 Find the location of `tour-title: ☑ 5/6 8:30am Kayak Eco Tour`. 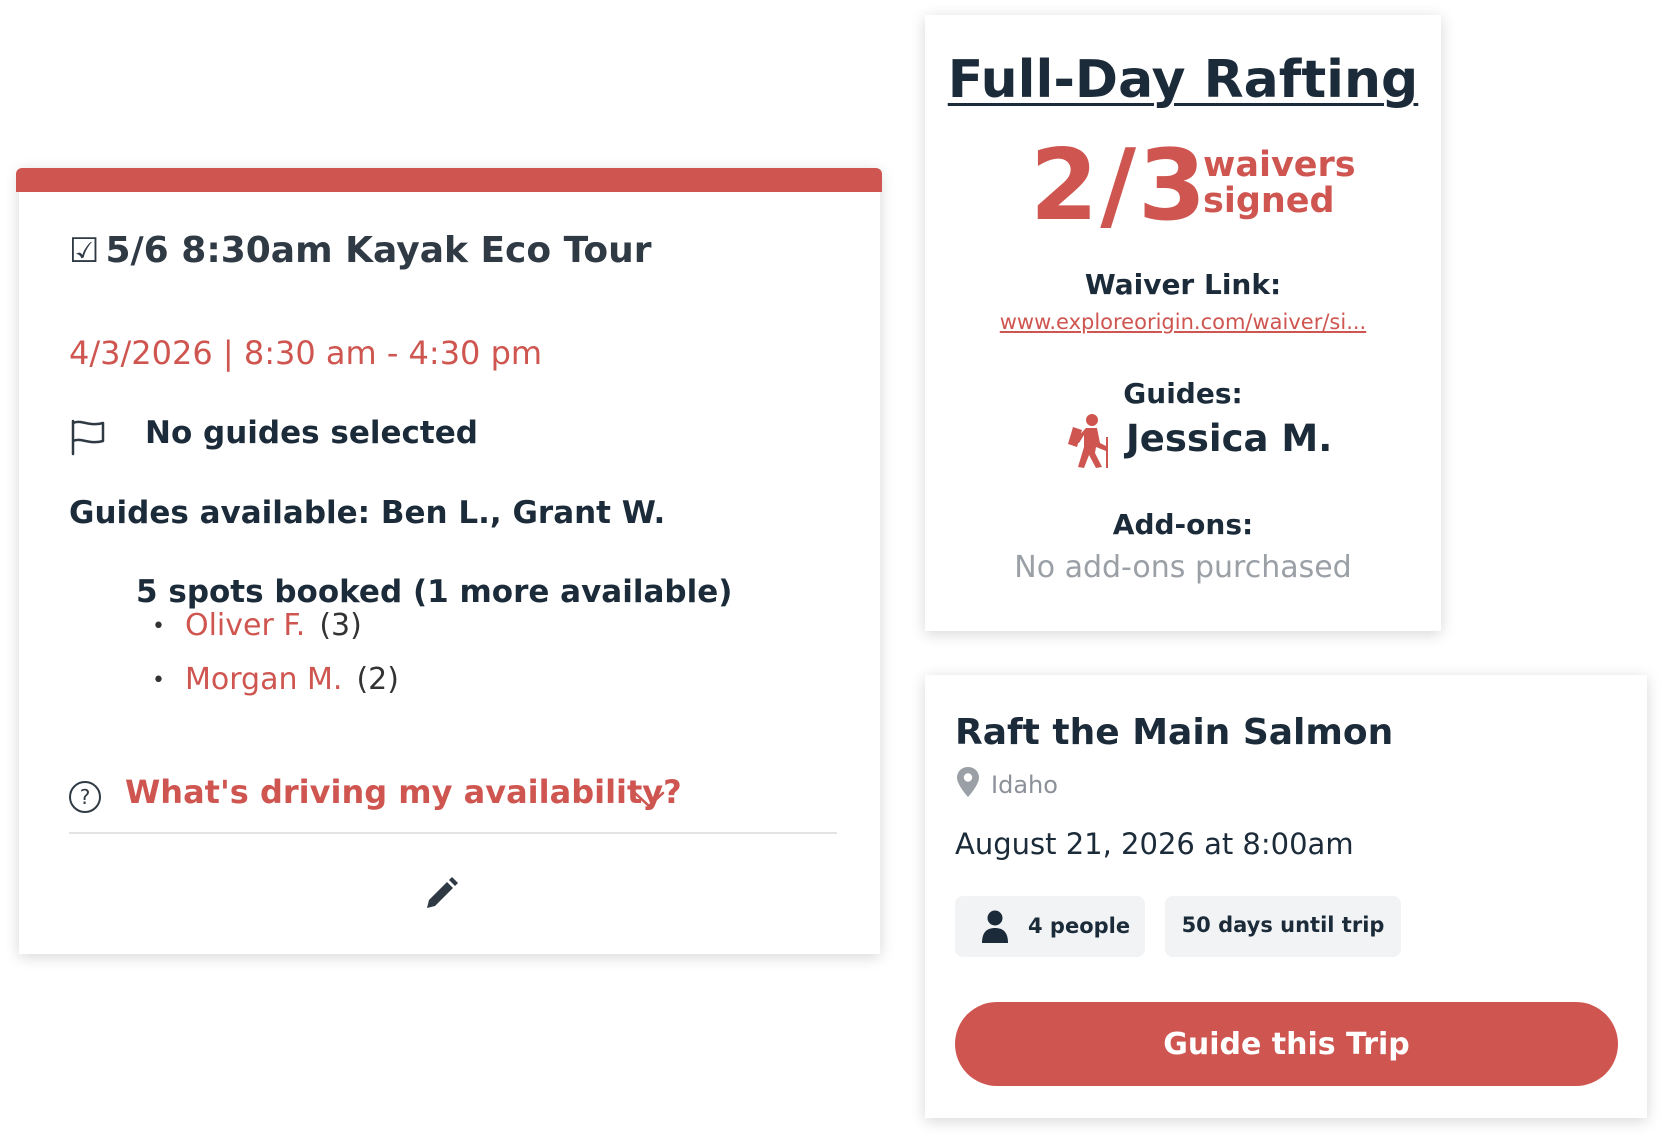

tour-title: ☑ 5/6 8:30am Kayak Eco Tour is located at coordinates (360, 250).